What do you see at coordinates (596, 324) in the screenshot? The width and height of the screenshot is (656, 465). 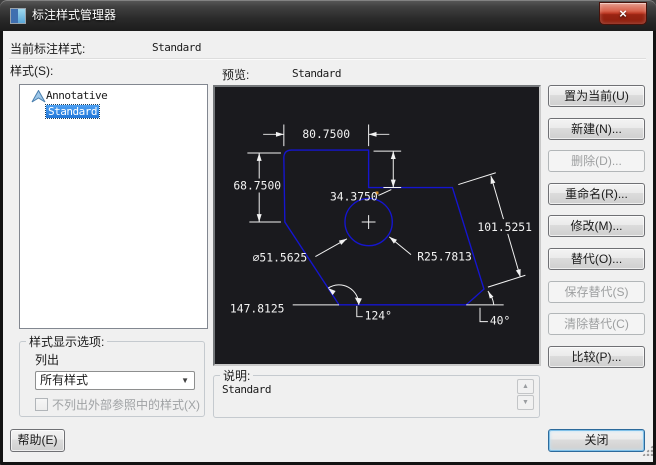 I see `clear-override-button: 清除替代(C)` at bounding box center [596, 324].